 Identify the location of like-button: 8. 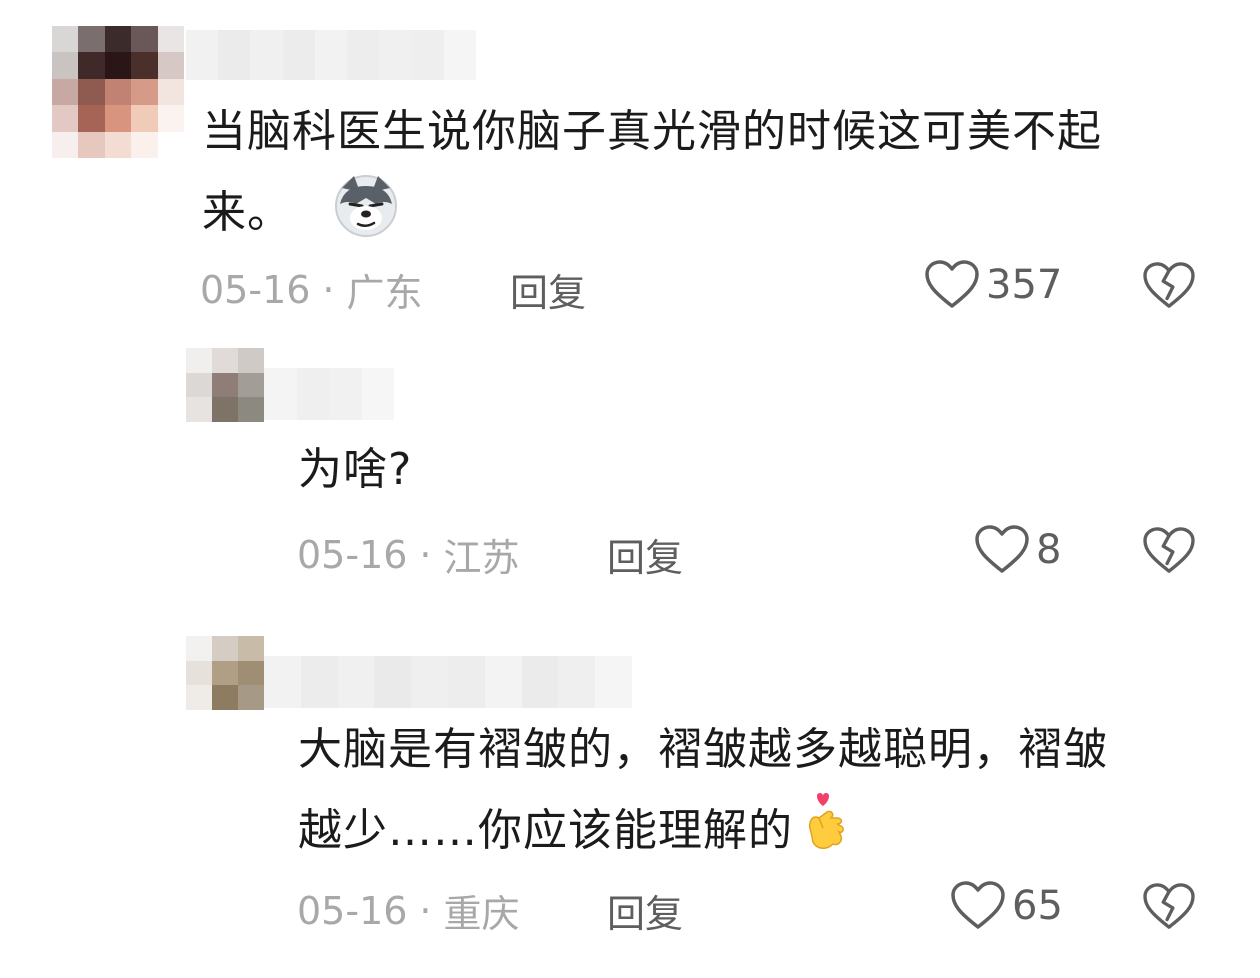
(1017, 550).